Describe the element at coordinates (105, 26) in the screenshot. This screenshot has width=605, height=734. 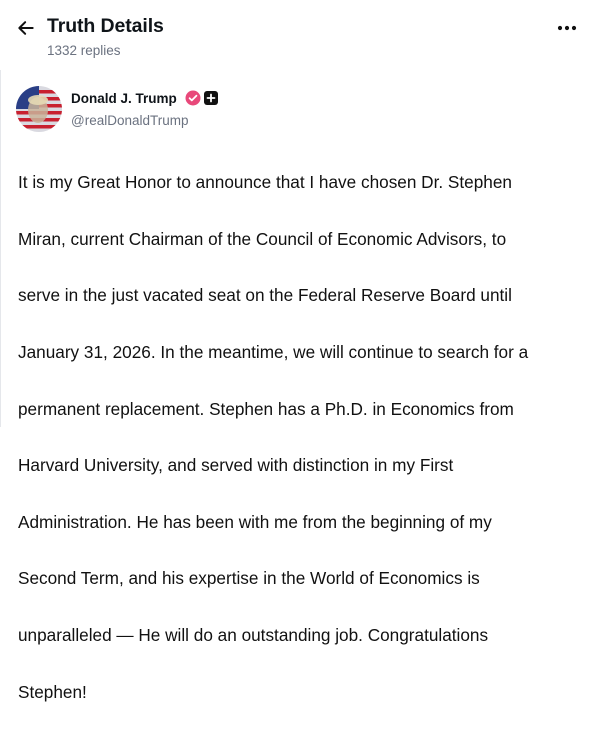
I see `page-title: Truth Details` at that location.